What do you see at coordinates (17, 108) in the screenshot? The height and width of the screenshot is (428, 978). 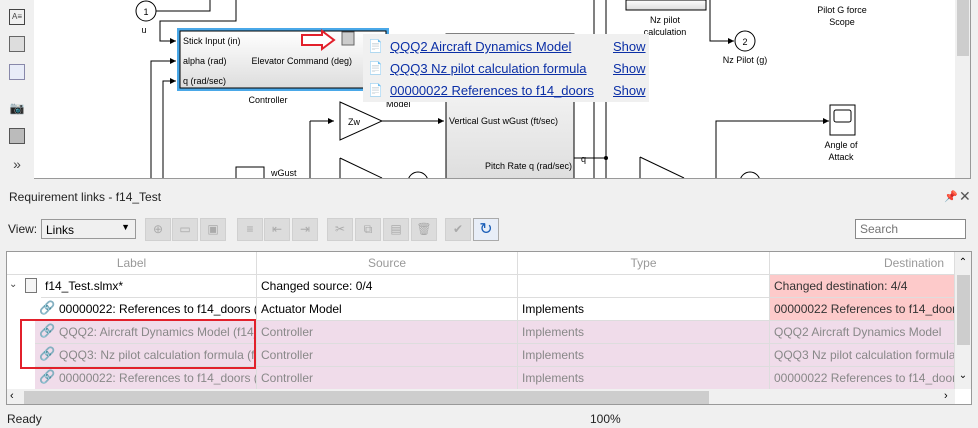 I see `camera-icon: 📷` at bounding box center [17, 108].